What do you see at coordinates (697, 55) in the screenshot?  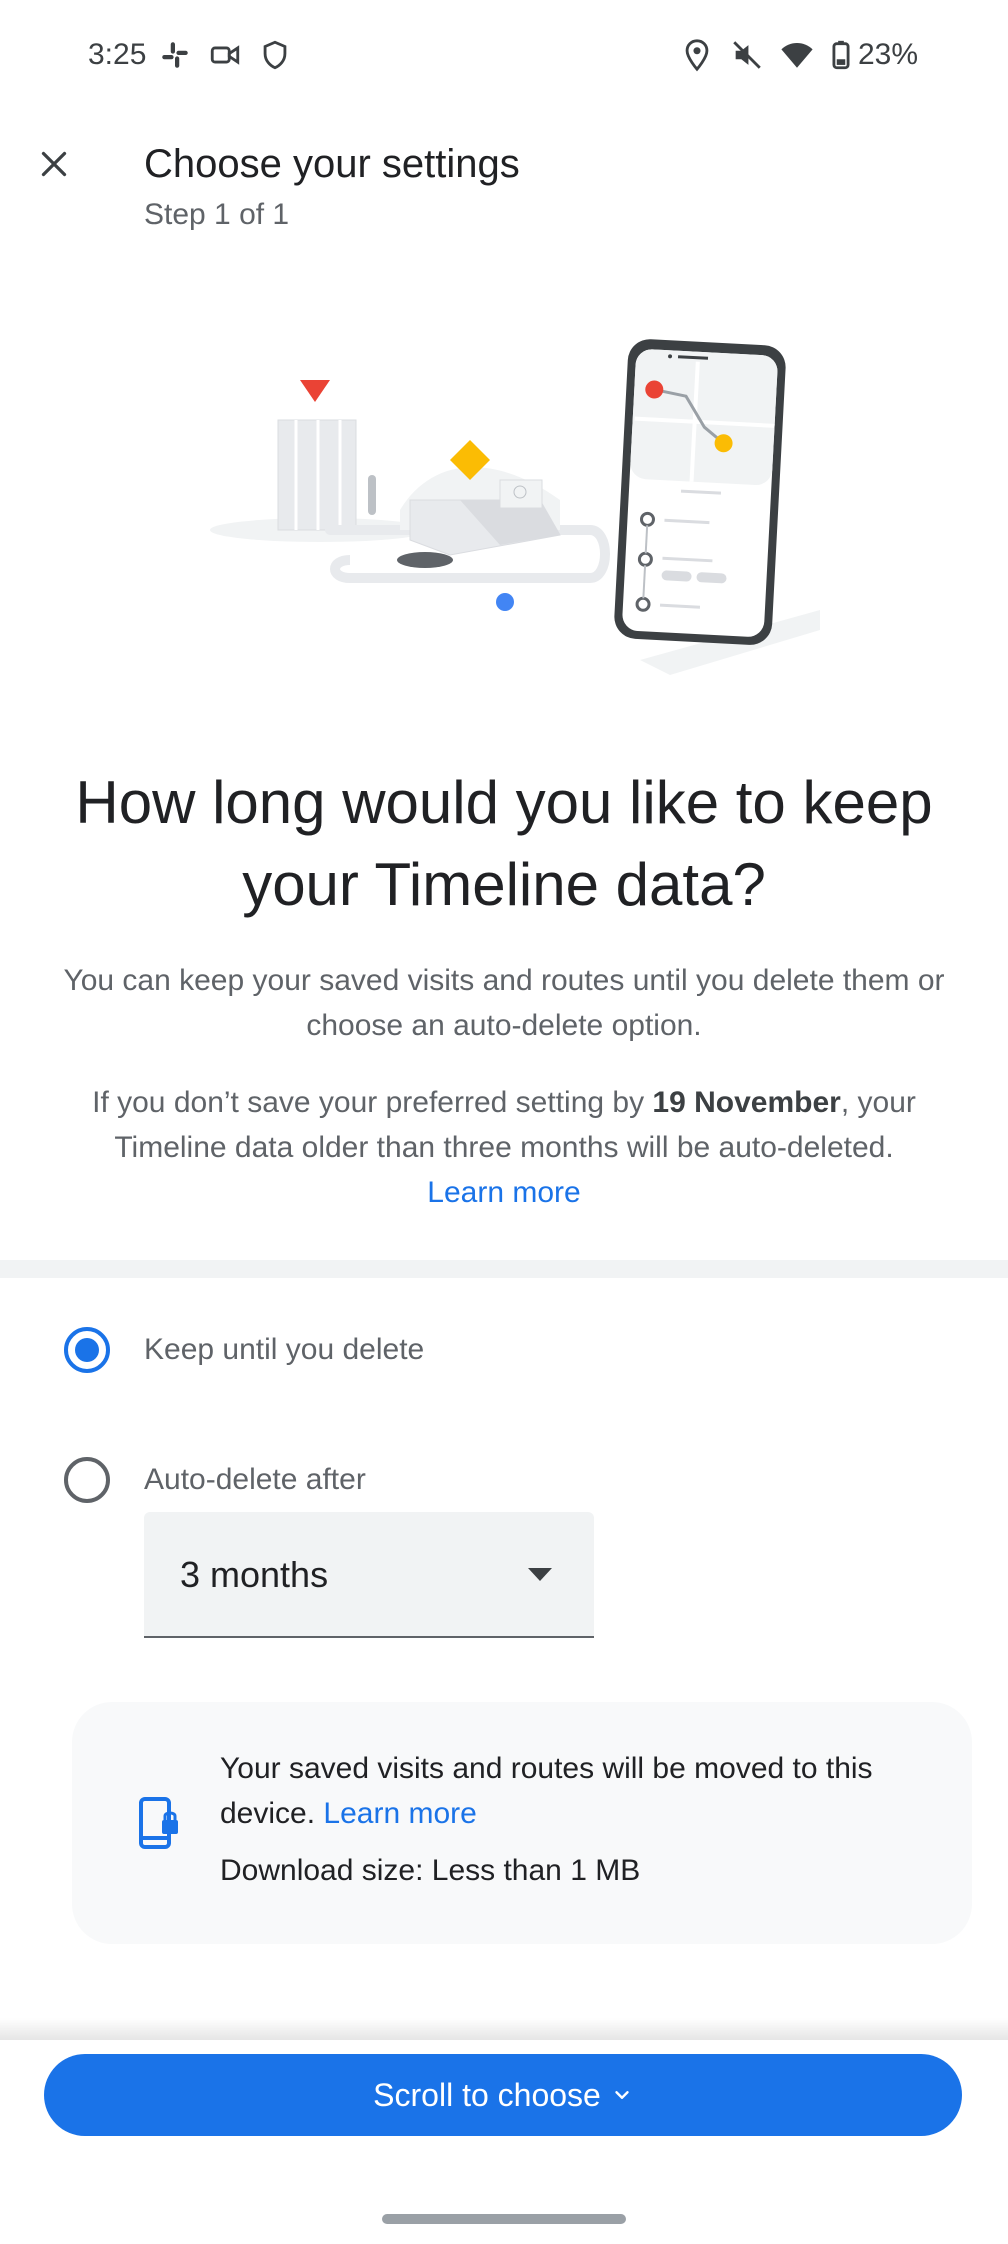 I see `location-icon` at bounding box center [697, 55].